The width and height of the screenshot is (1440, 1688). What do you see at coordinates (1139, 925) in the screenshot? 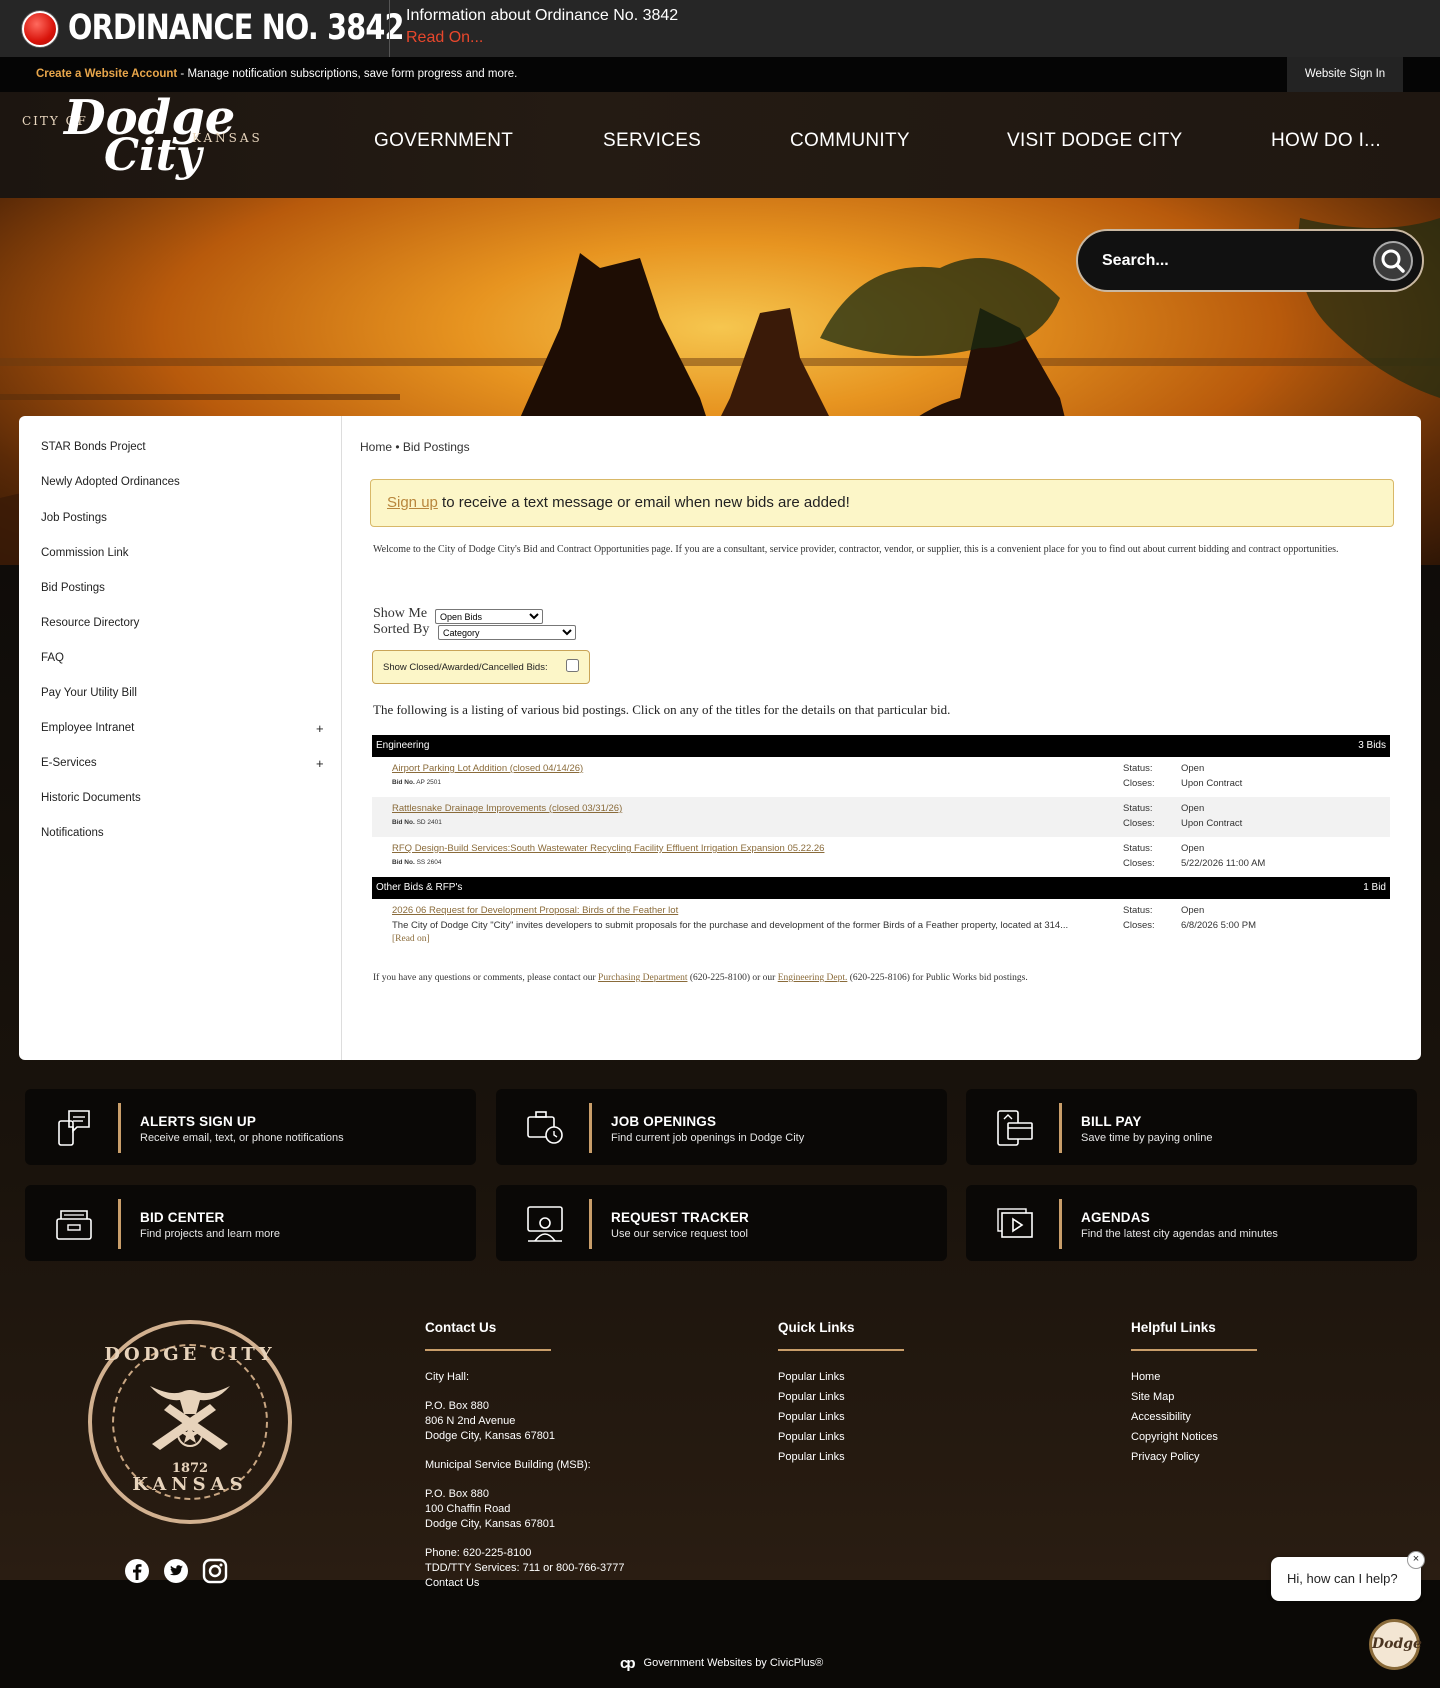
I see `closes-label: Closes:` at bounding box center [1139, 925].